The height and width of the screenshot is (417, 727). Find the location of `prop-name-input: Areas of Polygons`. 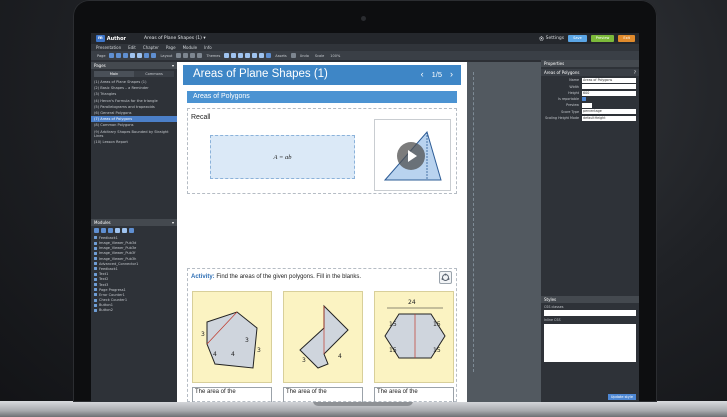

prop-name-input: Areas of Polygons is located at coordinates (609, 80).